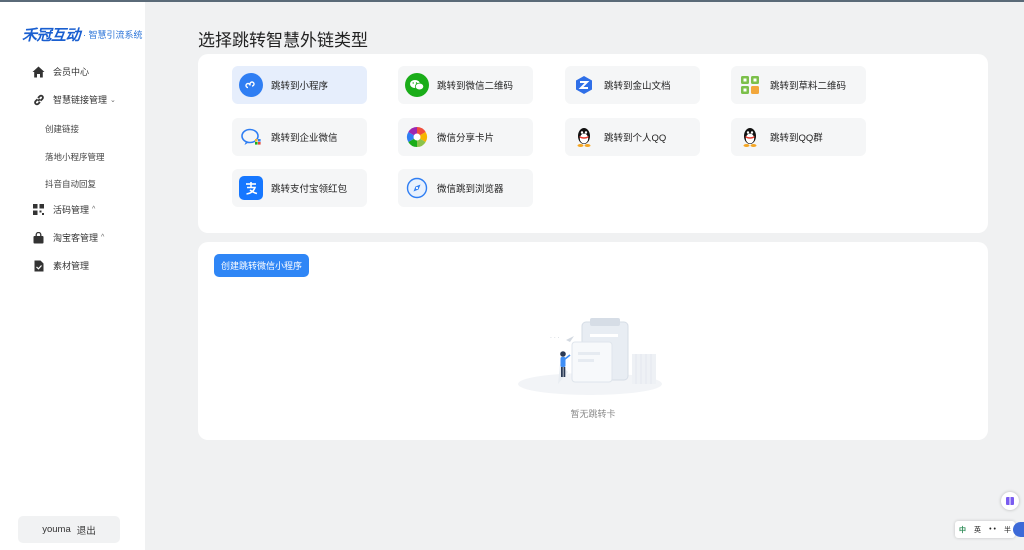  Describe the element at coordinates (985, 529) in the screenshot. I see `ime-toolbar: 中 英 • • 半` at that location.